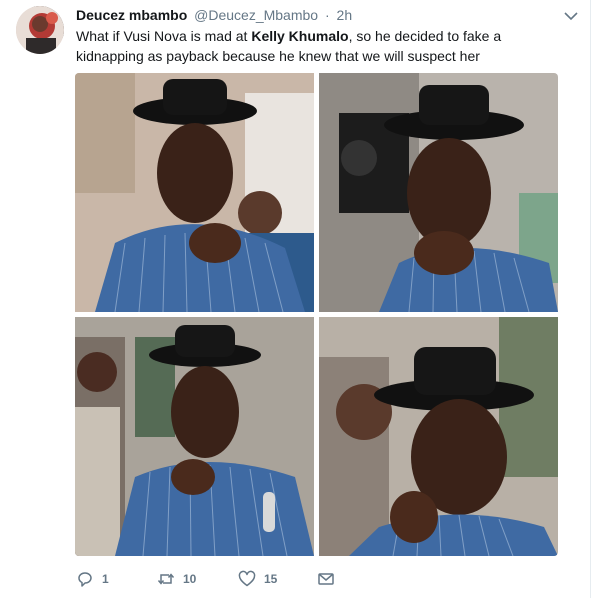  Describe the element at coordinates (190, 579) in the screenshot. I see `retweet-count: 10` at that location.